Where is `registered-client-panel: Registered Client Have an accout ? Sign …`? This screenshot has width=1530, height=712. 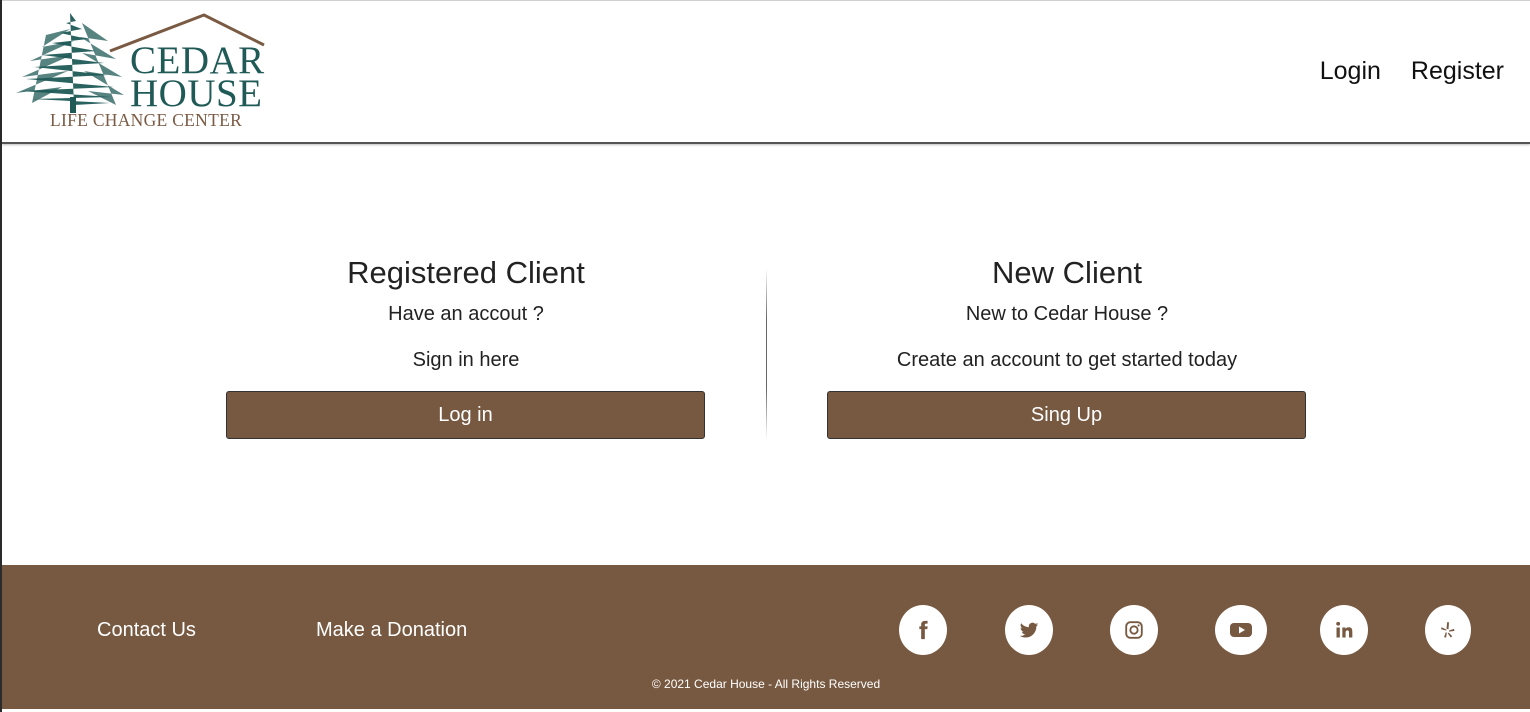 registered-client-panel: Registered Client Have an accout ? Sign … is located at coordinates (466, 344).